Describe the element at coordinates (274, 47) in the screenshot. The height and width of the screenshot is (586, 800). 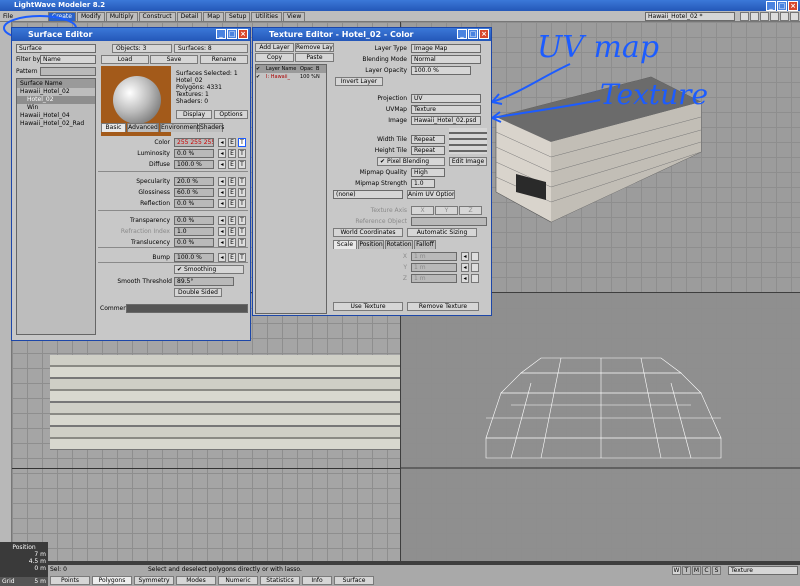
I see `add-layer-button: Add Layer` at that location.